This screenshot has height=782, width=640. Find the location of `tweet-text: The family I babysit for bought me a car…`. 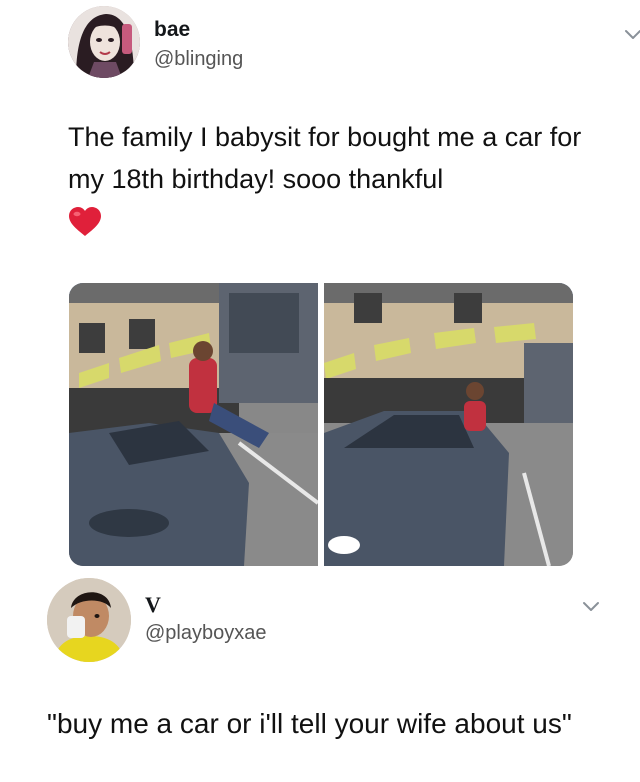

tweet-text: The family I babysit for bought me a car… is located at coordinates (325, 158).